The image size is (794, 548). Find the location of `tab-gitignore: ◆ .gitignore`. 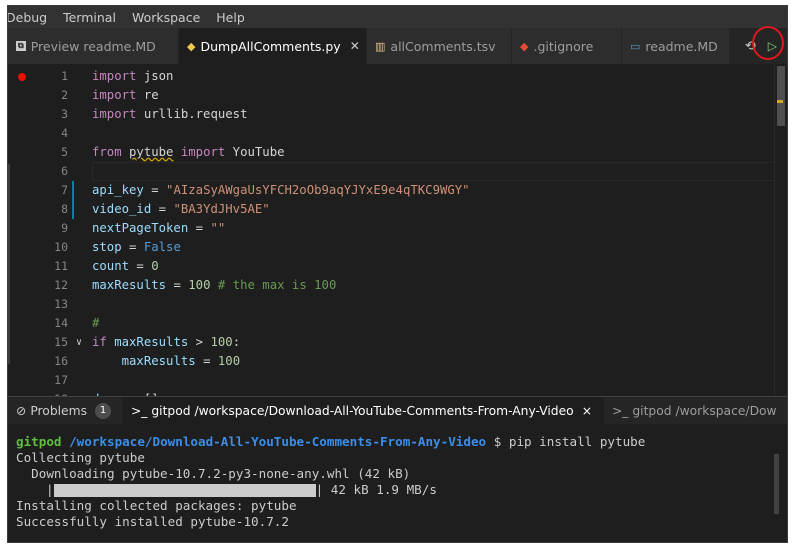

tab-gitignore: ◆ .gitignore is located at coordinates (567, 46).